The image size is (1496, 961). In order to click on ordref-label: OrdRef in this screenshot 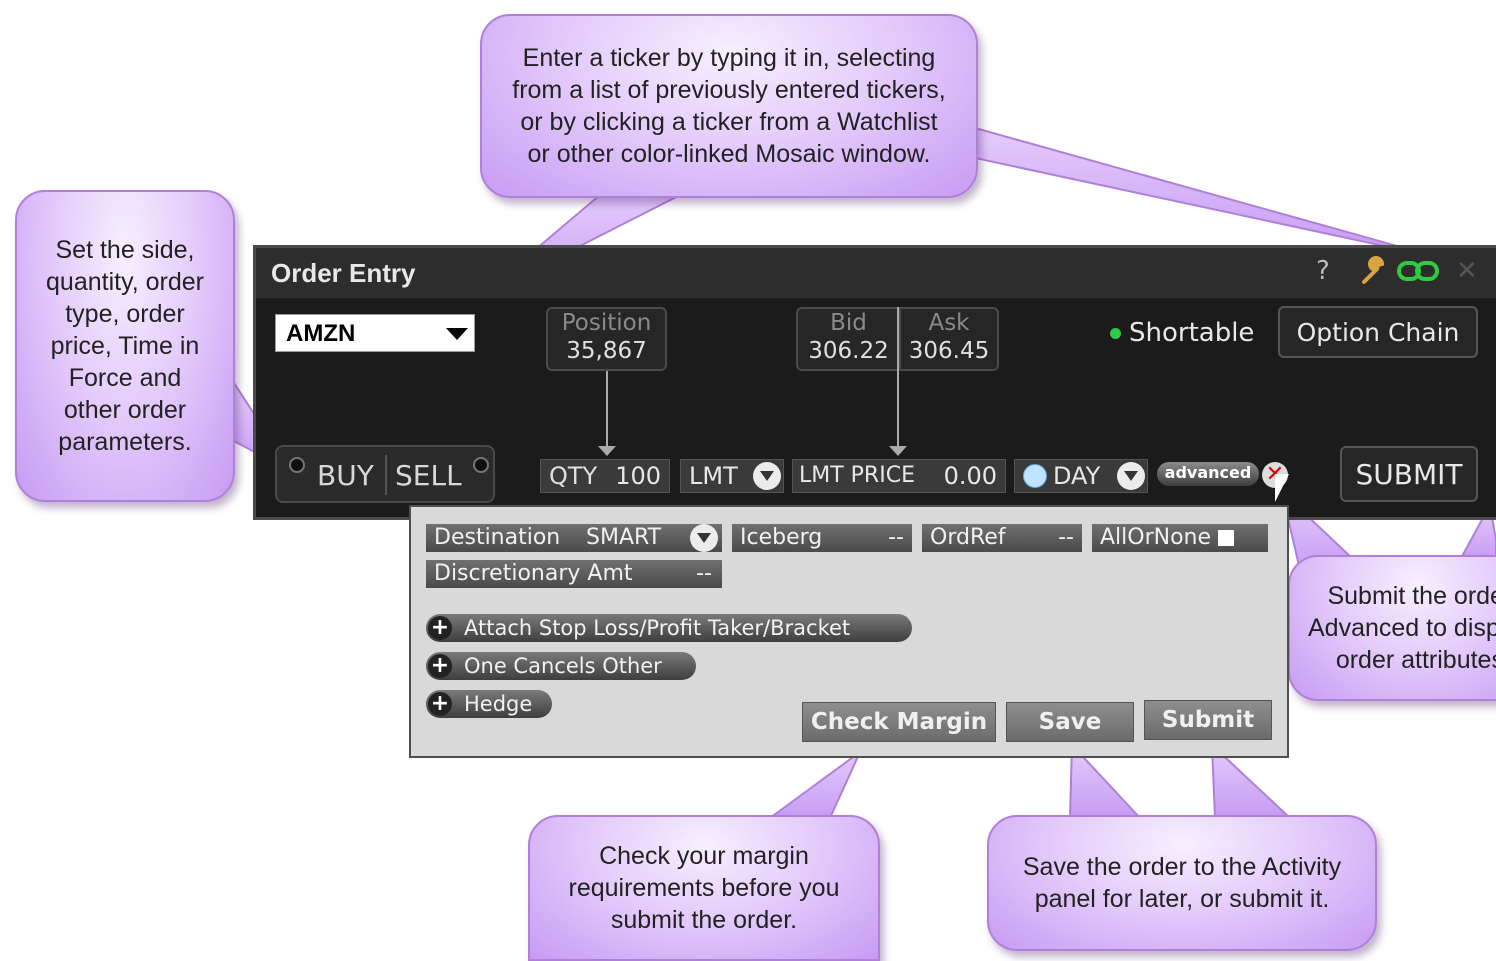, I will do `click(968, 537)`.